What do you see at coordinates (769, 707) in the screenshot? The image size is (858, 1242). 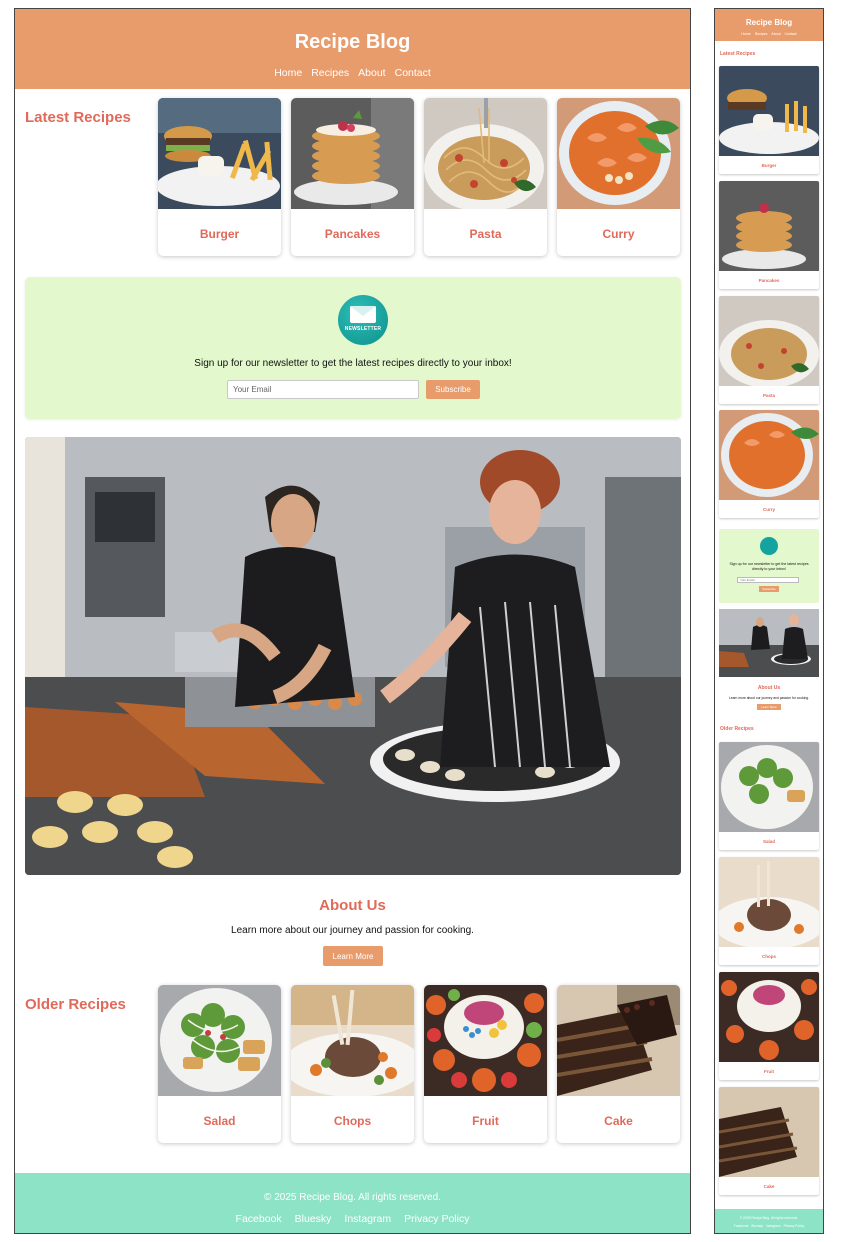 I see `mobile-learn-more-button: Learn More` at bounding box center [769, 707].